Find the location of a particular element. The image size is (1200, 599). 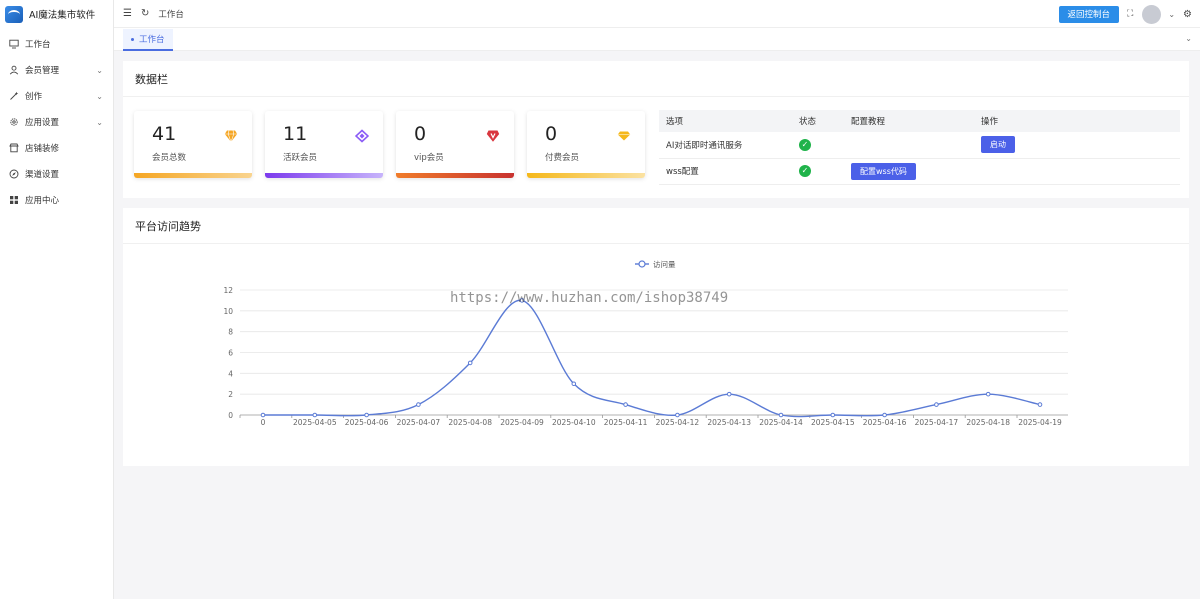

app-logo is located at coordinates (14, 14).